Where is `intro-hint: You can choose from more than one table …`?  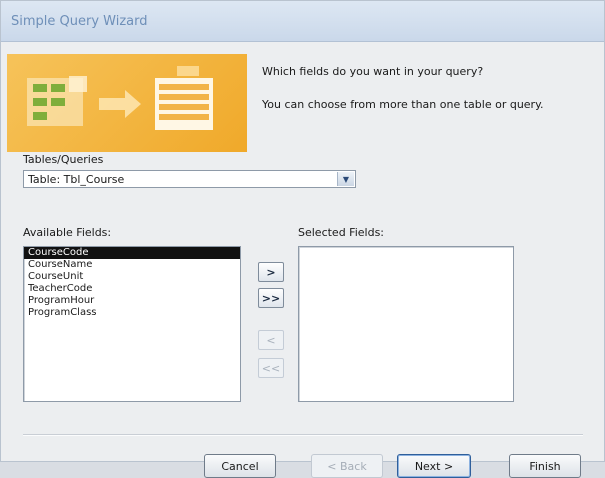
intro-hint: You can choose from more than one table … is located at coordinates (403, 104).